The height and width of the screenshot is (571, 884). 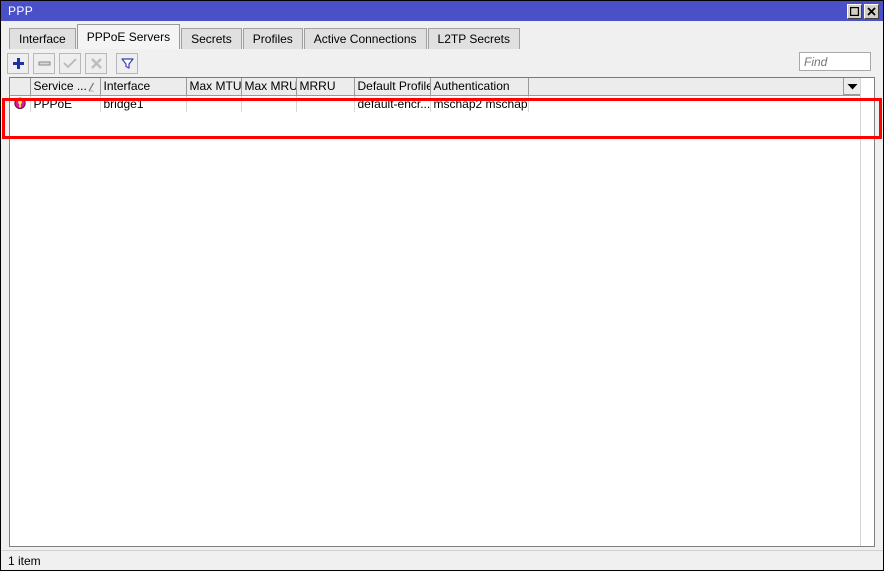 I want to click on toolbar, so click(x=442, y=63).